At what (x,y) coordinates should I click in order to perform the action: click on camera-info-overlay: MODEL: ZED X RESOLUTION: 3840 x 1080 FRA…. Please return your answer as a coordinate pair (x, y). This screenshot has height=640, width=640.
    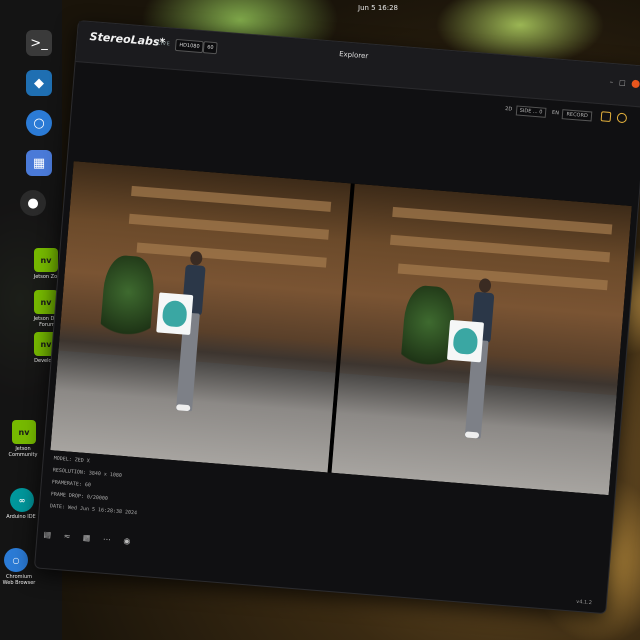
    Looking at the image, I should click on (95, 485).